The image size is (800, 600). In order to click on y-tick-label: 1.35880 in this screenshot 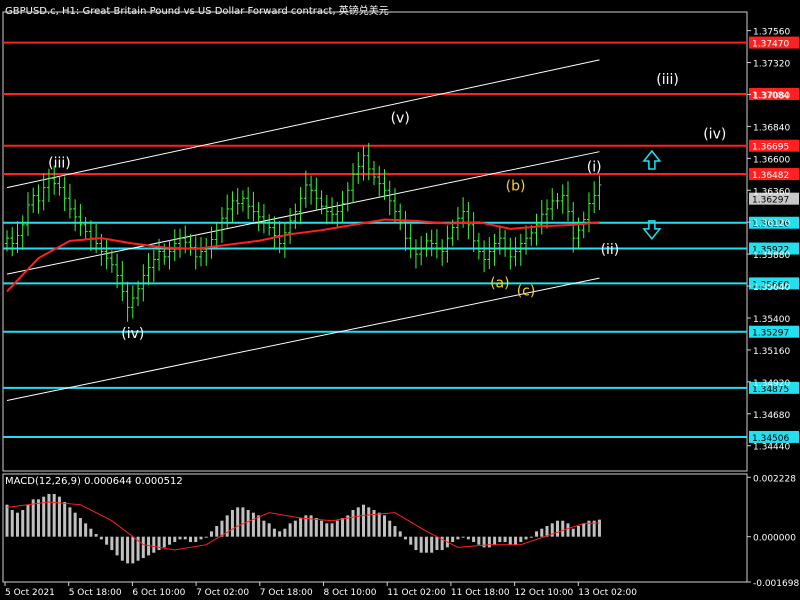, I will do `click(771, 256)`.